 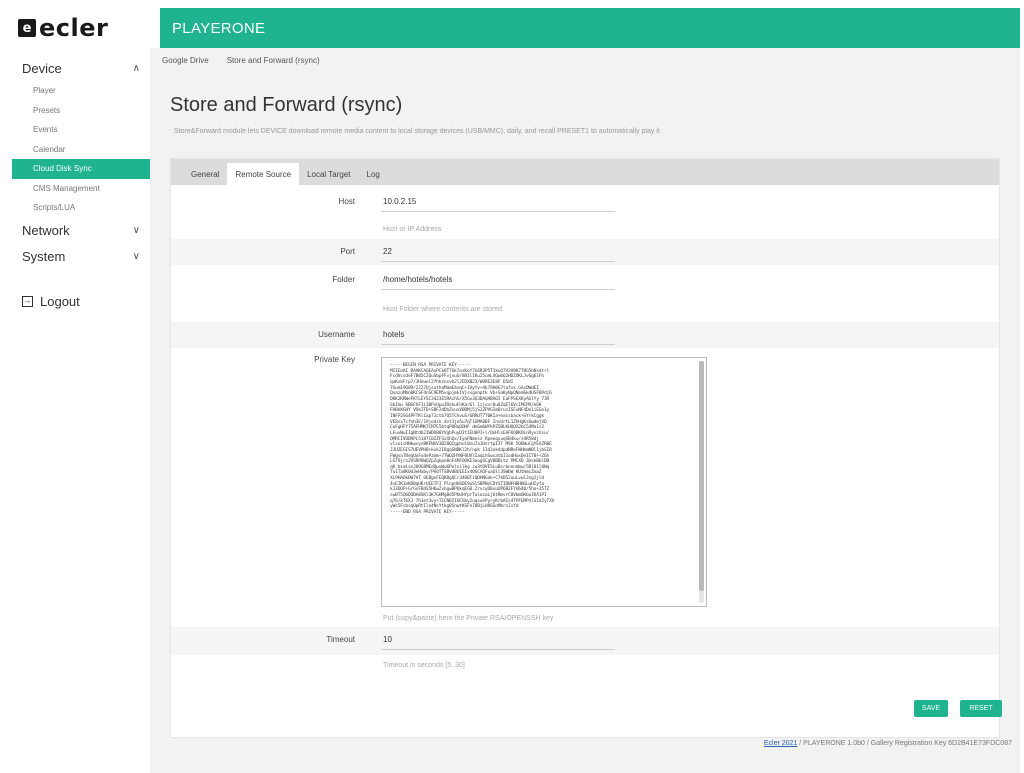 I want to click on footer-ecler-link: Ecler 2021, so click(x=780, y=743).